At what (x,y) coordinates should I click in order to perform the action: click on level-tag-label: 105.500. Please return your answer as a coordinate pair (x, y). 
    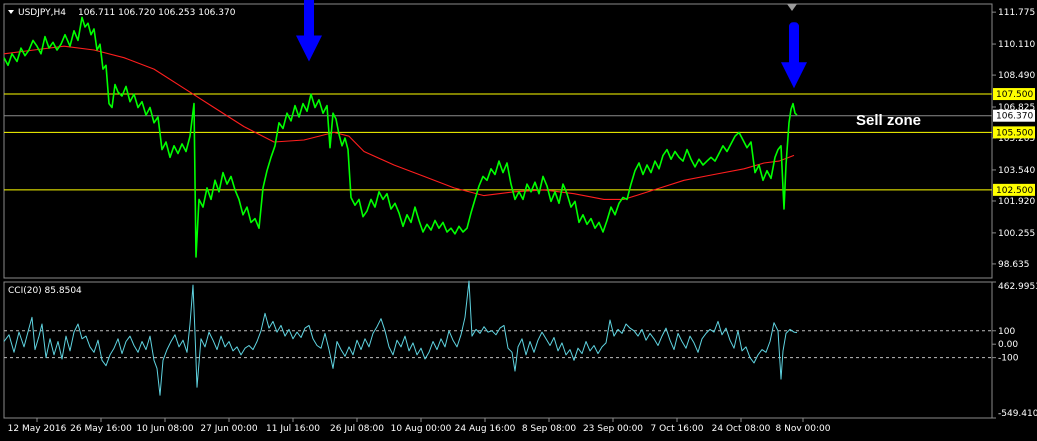
    Looking at the image, I should click on (1014, 133).